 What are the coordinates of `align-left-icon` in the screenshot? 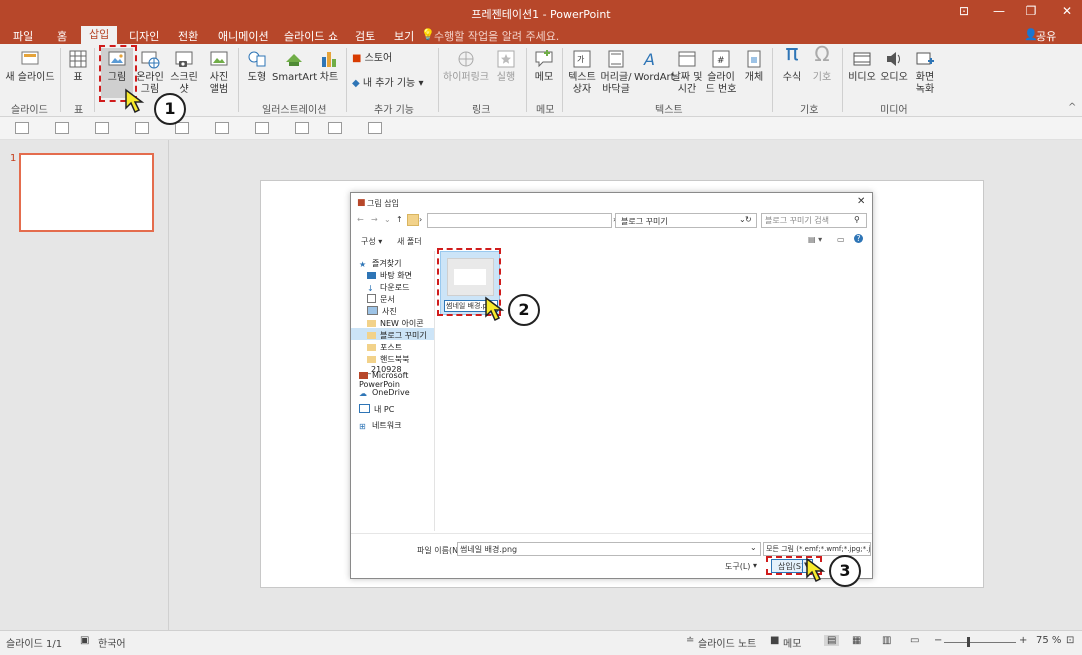 It's located at (22, 128).